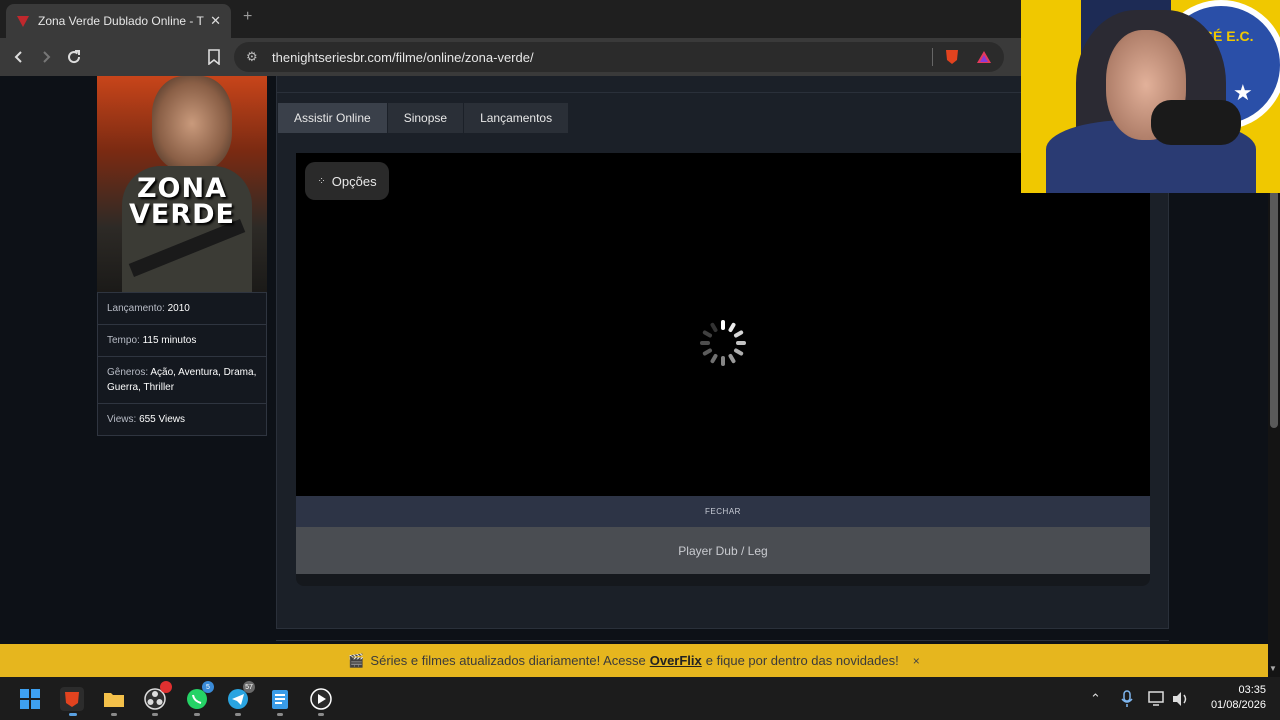  What do you see at coordinates (1231, 698) in the screenshot?
I see `system-clock: 03:35 01/08/2026` at bounding box center [1231, 698].